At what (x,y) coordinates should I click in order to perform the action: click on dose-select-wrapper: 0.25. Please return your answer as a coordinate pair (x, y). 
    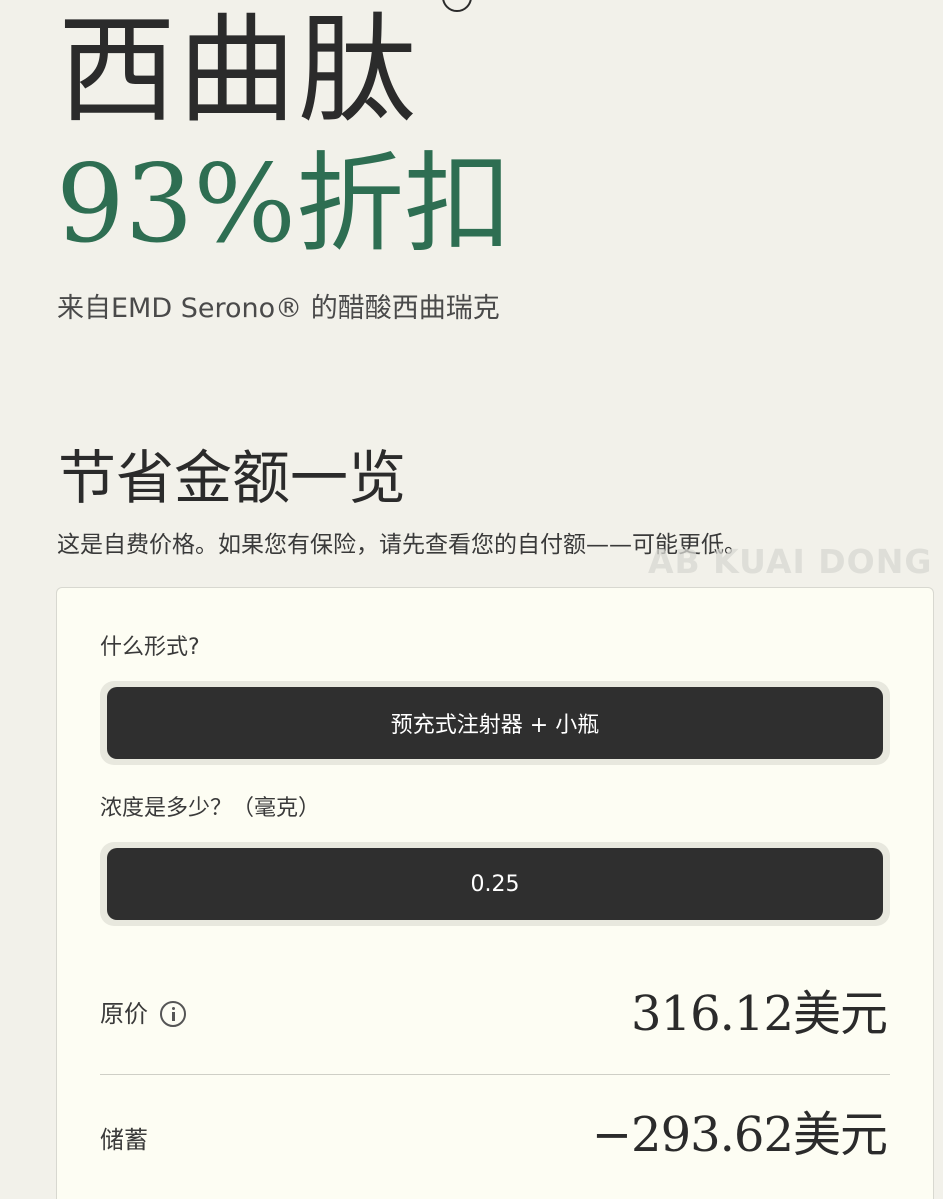
    Looking at the image, I should click on (495, 884).